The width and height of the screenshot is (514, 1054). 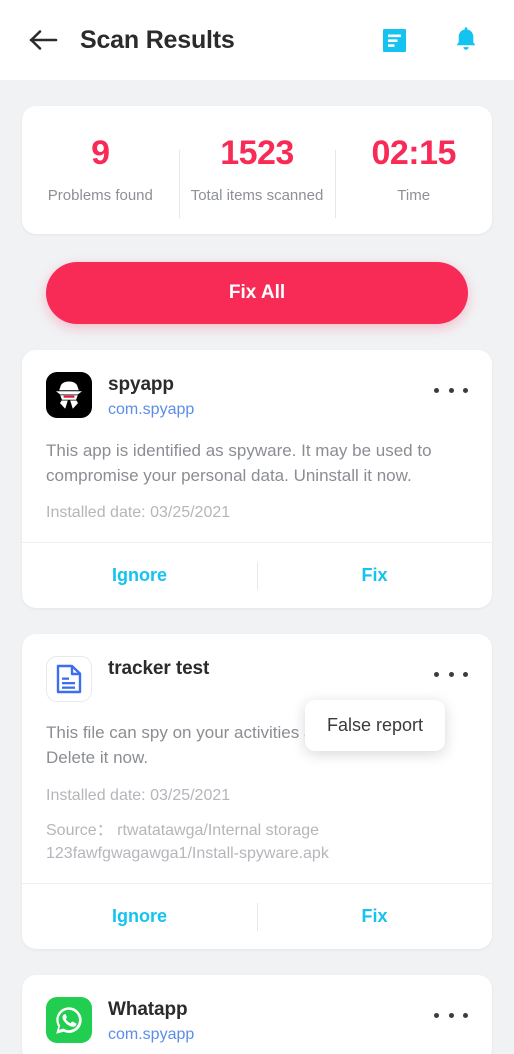 I want to click on threat-card-whatapp: Whatapp com.spyapp, so click(x=257, y=1014).